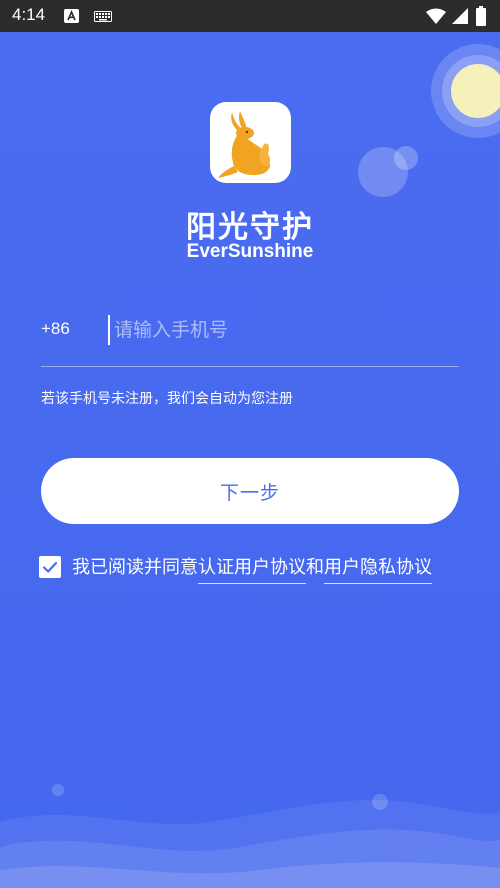 This screenshot has height=888, width=500. Describe the element at coordinates (281, 330) in the screenshot. I see `phone-input` at that location.